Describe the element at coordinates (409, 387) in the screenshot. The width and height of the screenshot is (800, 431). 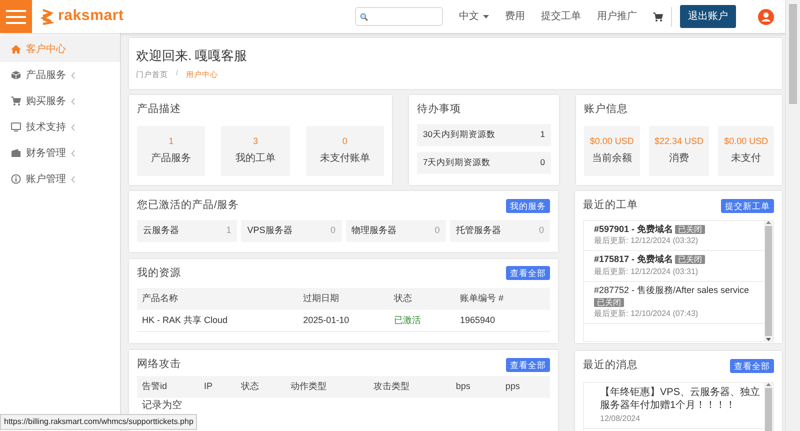
I see `column-header: 攻击类型` at that location.